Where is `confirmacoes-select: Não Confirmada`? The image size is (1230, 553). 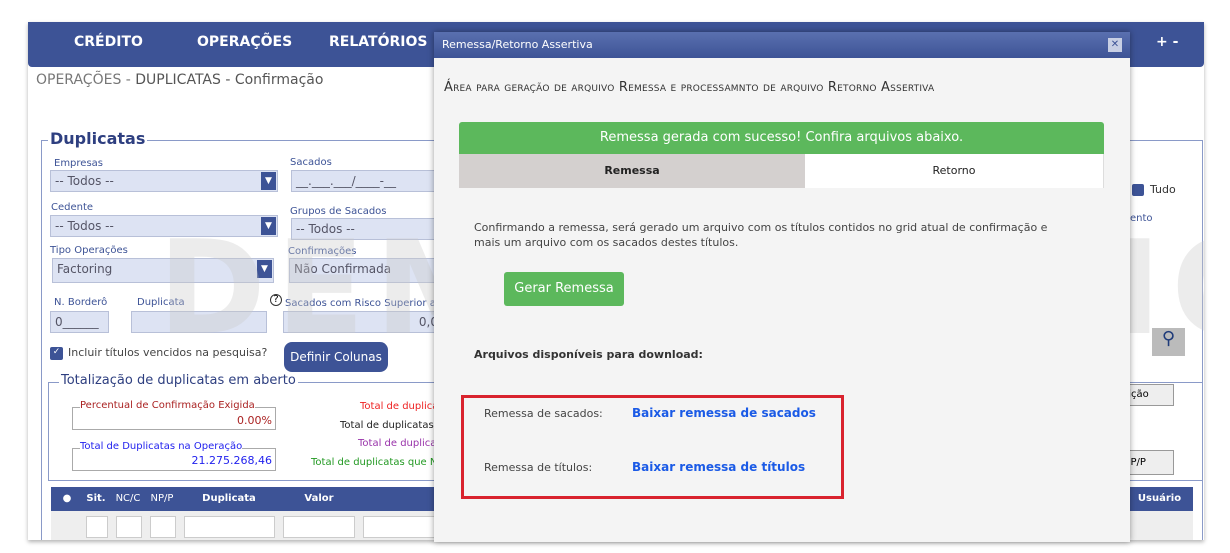
confirmacoes-select: Não Confirmada is located at coordinates (364, 270).